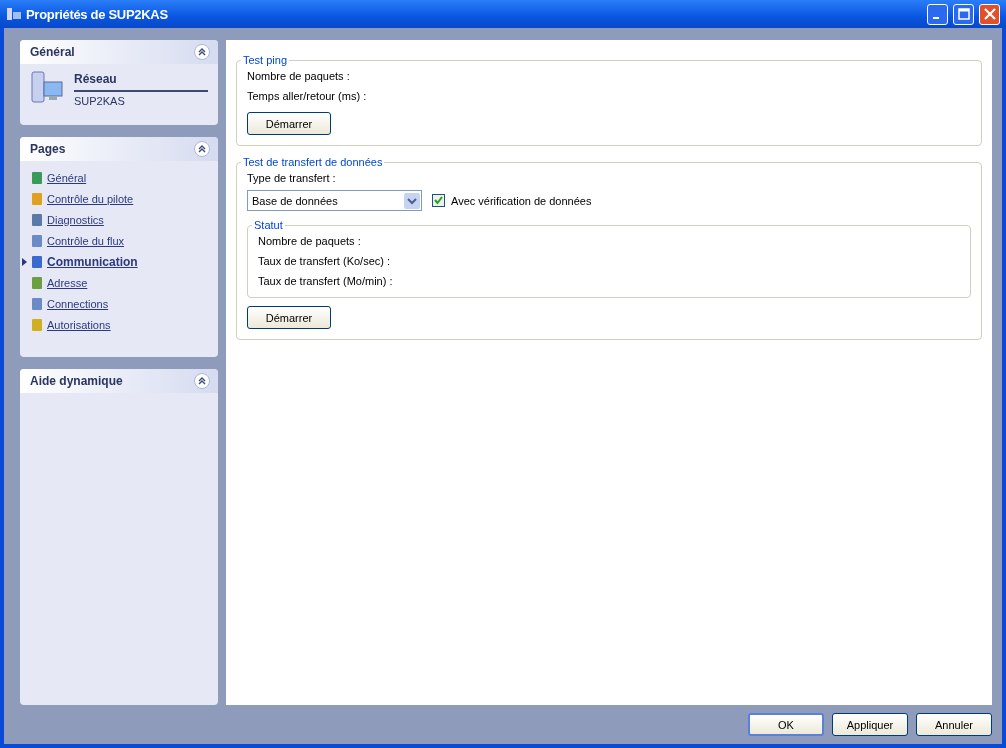  What do you see at coordinates (52, 52) in the screenshot?
I see `panel-title: Général` at bounding box center [52, 52].